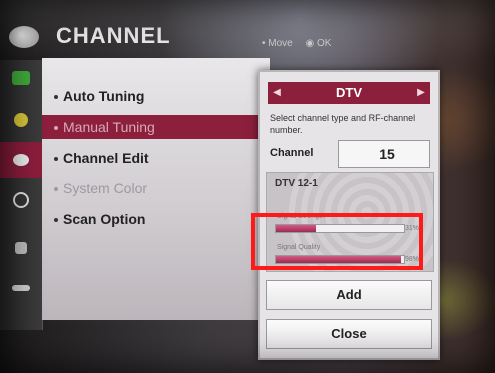  I want to click on channel-number-field: 15, so click(384, 154).